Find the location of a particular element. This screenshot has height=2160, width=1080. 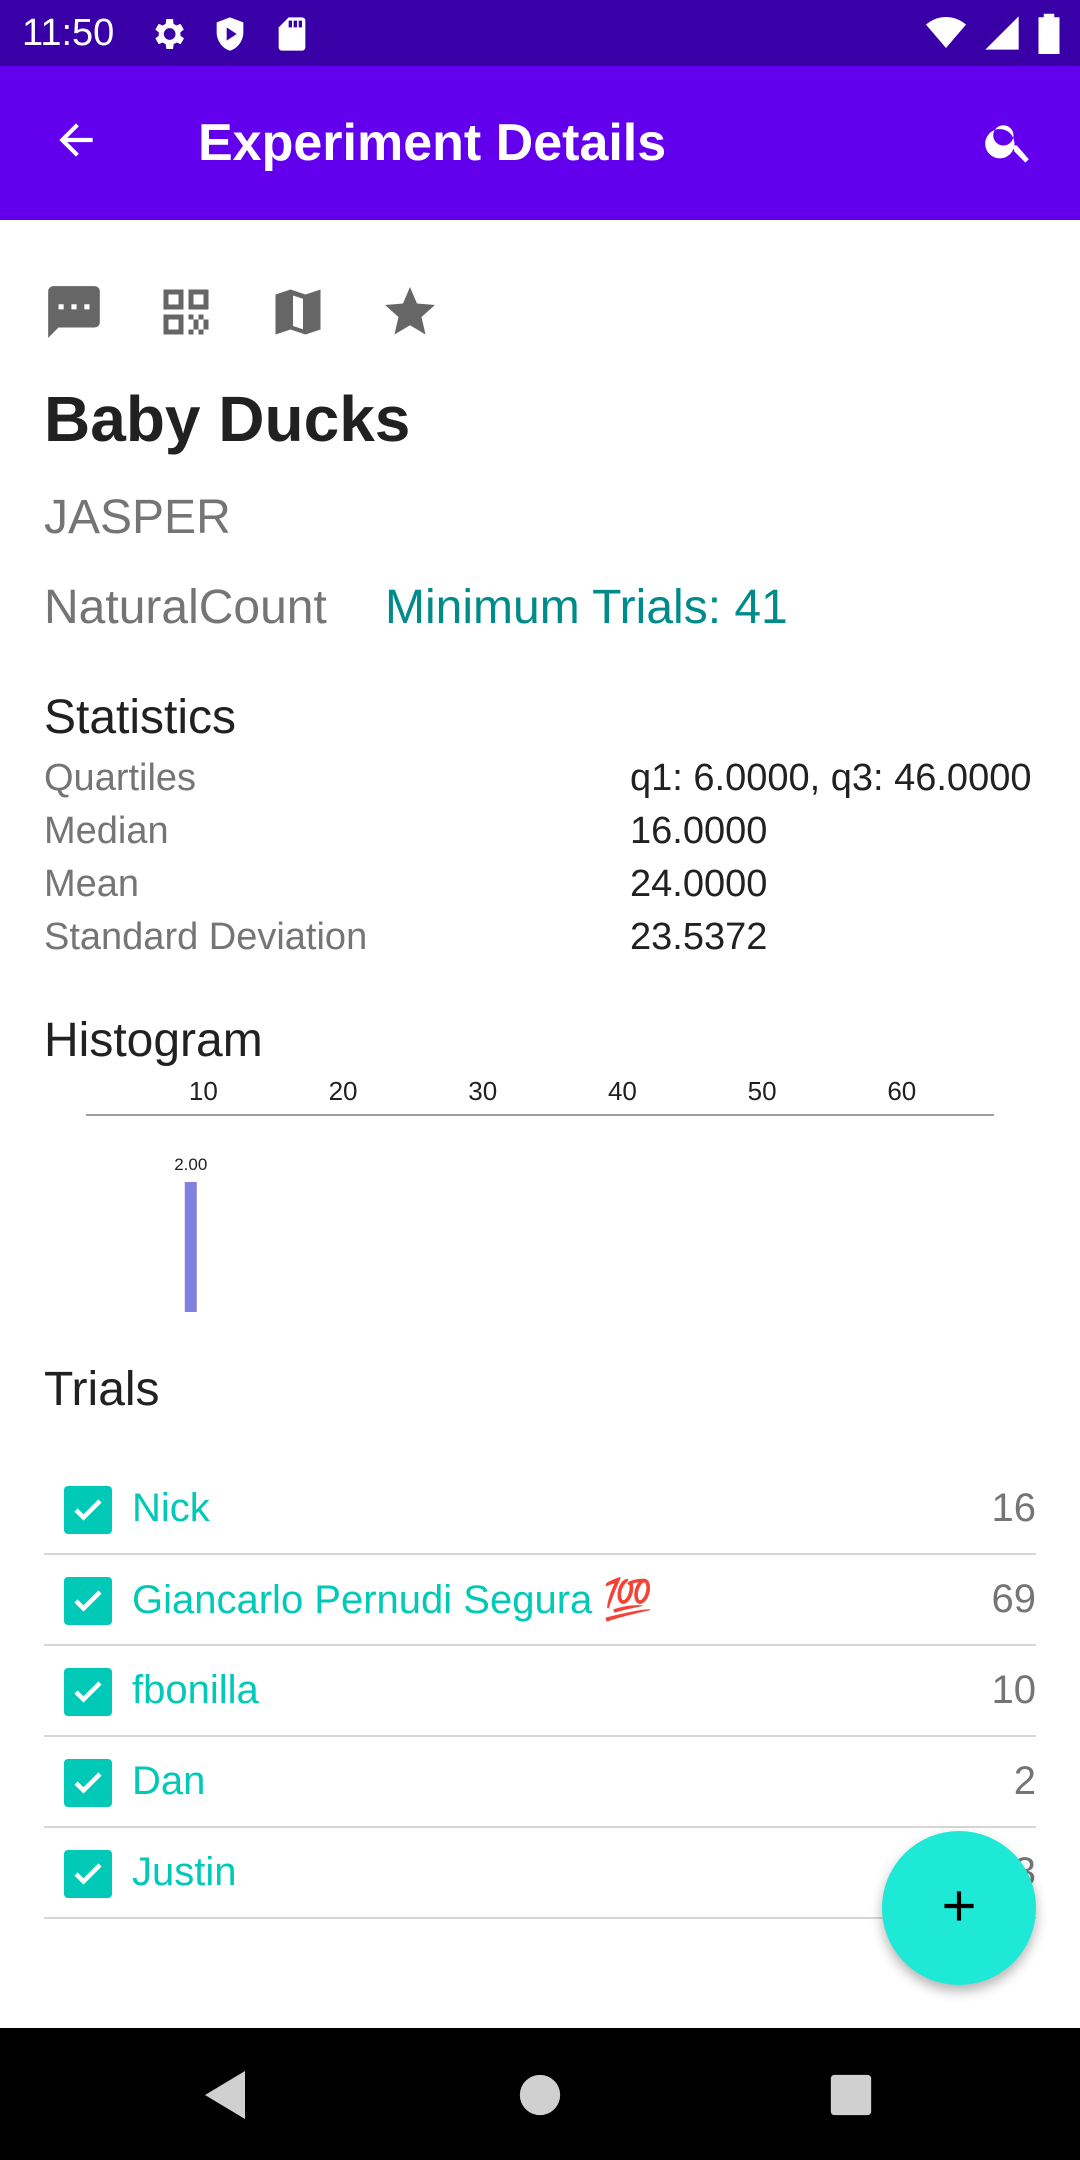

status-time: 11:50 is located at coordinates (68, 33).